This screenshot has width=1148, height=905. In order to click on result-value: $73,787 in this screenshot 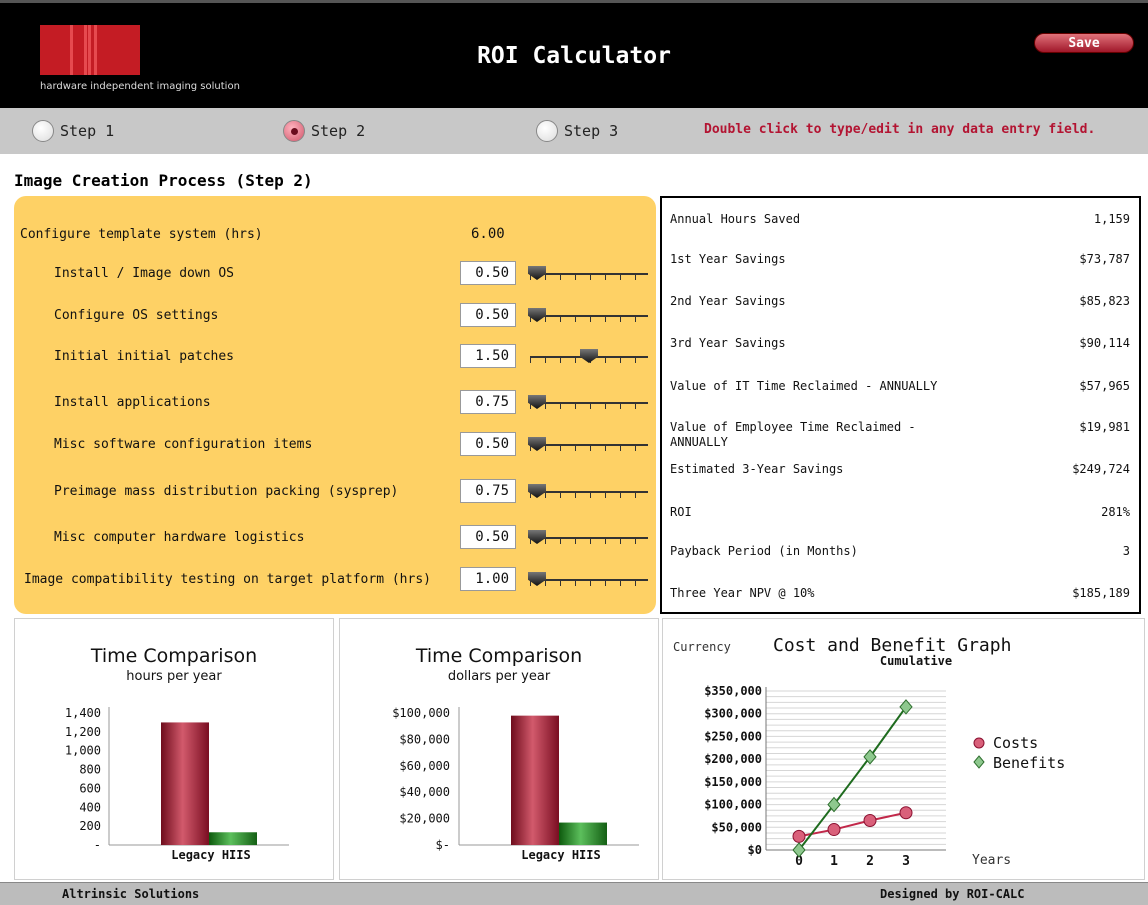, I will do `click(1104, 259)`.